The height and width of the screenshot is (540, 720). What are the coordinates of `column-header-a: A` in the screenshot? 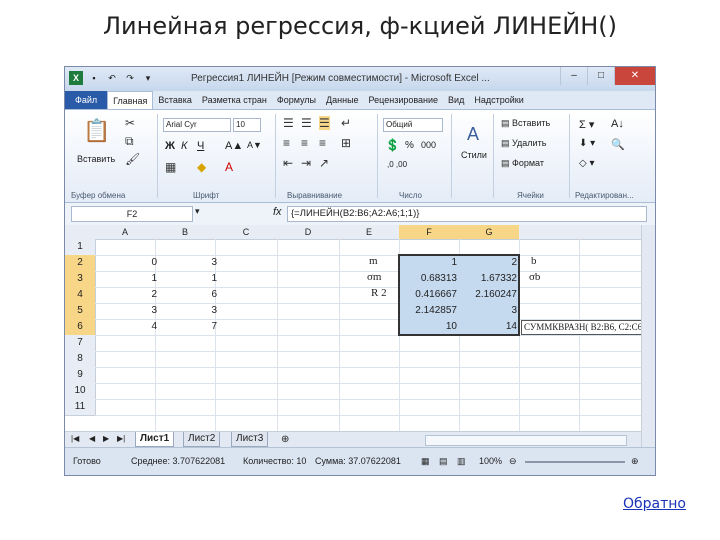 It's located at (125, 232).